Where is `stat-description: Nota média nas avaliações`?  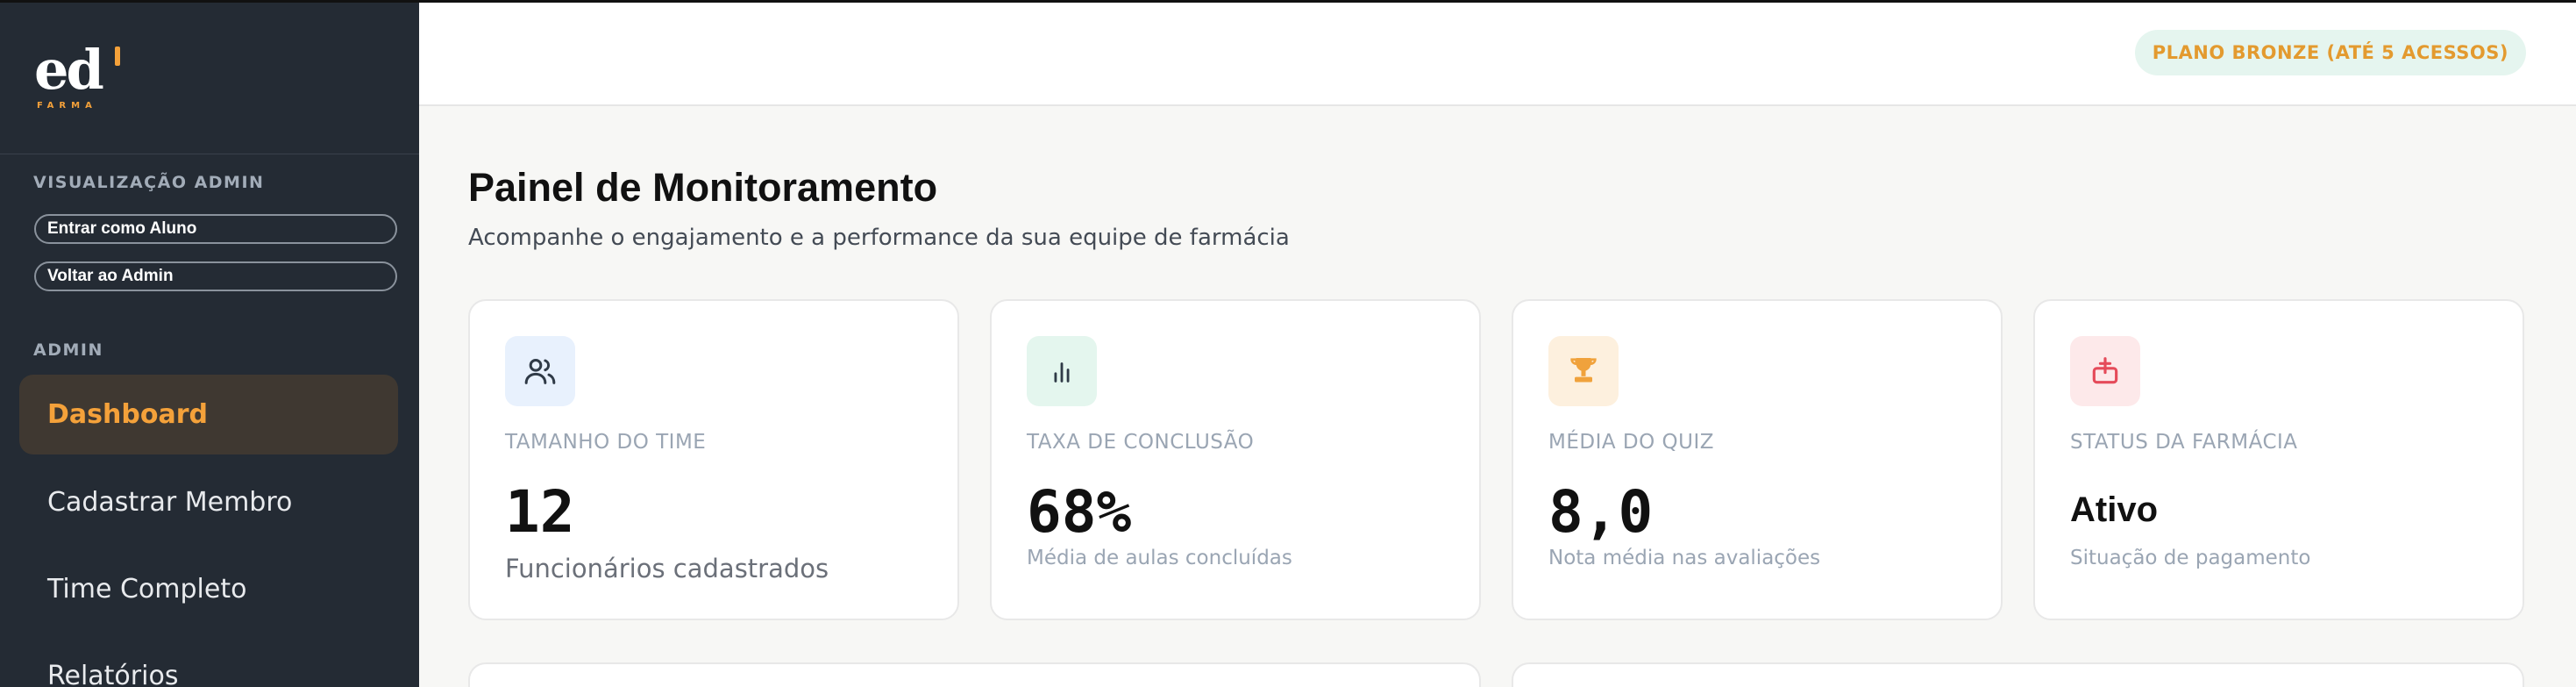 stat-description: Nota média nas avaliações is located at coordinates (1684, 558).